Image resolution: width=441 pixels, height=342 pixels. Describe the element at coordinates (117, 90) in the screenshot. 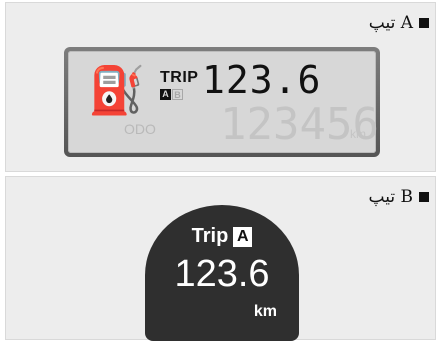

I see `fuel-pump-icon: ⛽` at that location.